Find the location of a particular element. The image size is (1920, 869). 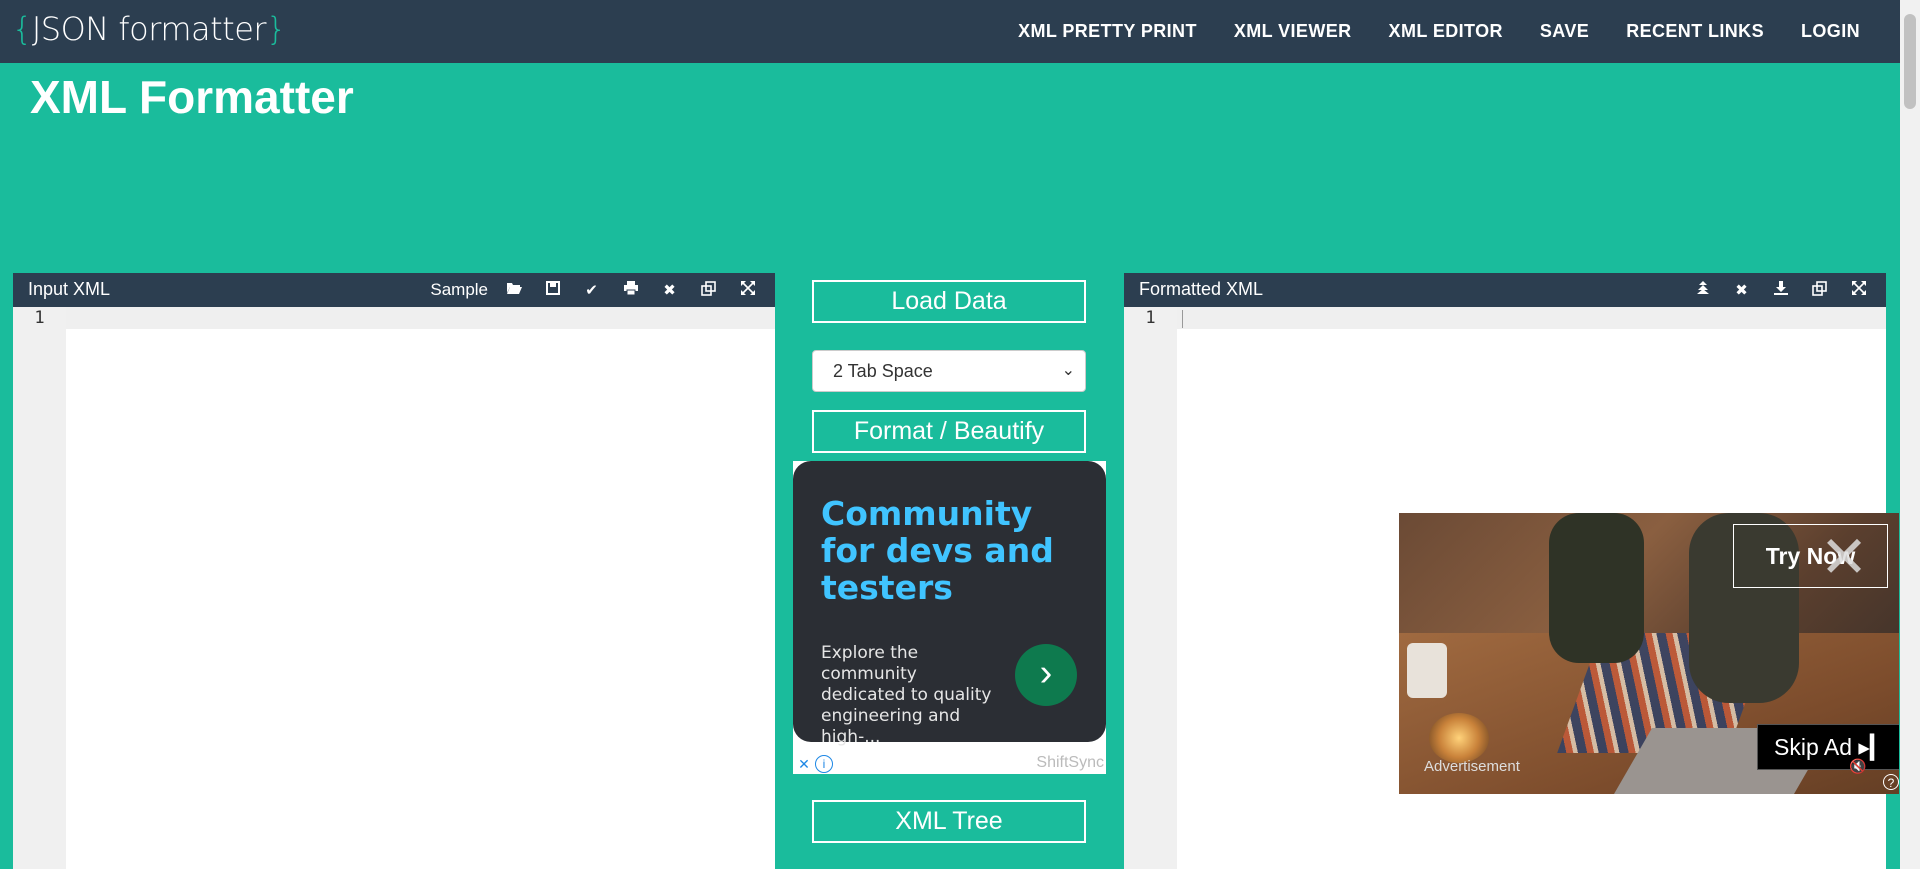

output-line-number: 1 is located at coordinates (1150, 318).